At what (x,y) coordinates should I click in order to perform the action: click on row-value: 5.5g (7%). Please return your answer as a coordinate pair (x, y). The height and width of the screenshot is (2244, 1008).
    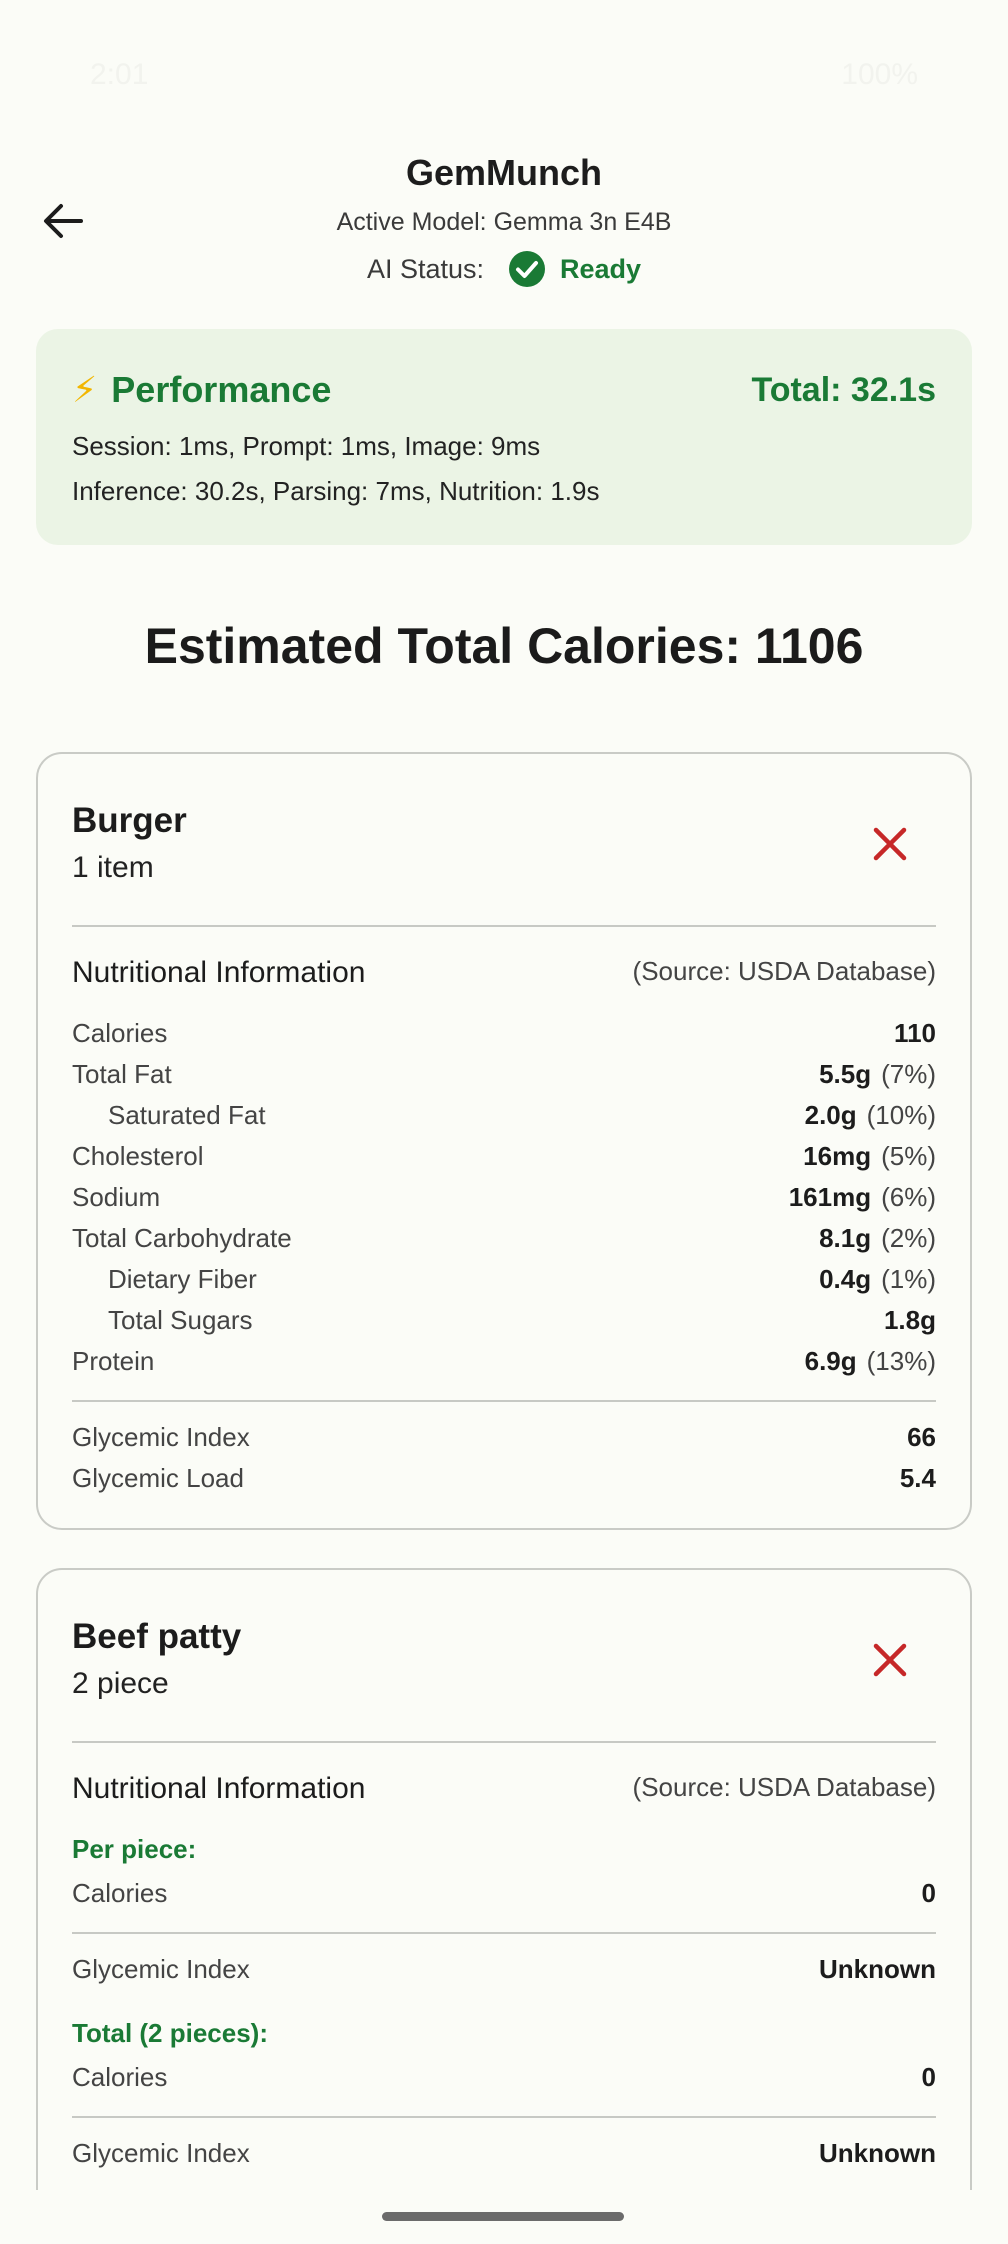
    Looking at the image, I should click on (877, 1074).